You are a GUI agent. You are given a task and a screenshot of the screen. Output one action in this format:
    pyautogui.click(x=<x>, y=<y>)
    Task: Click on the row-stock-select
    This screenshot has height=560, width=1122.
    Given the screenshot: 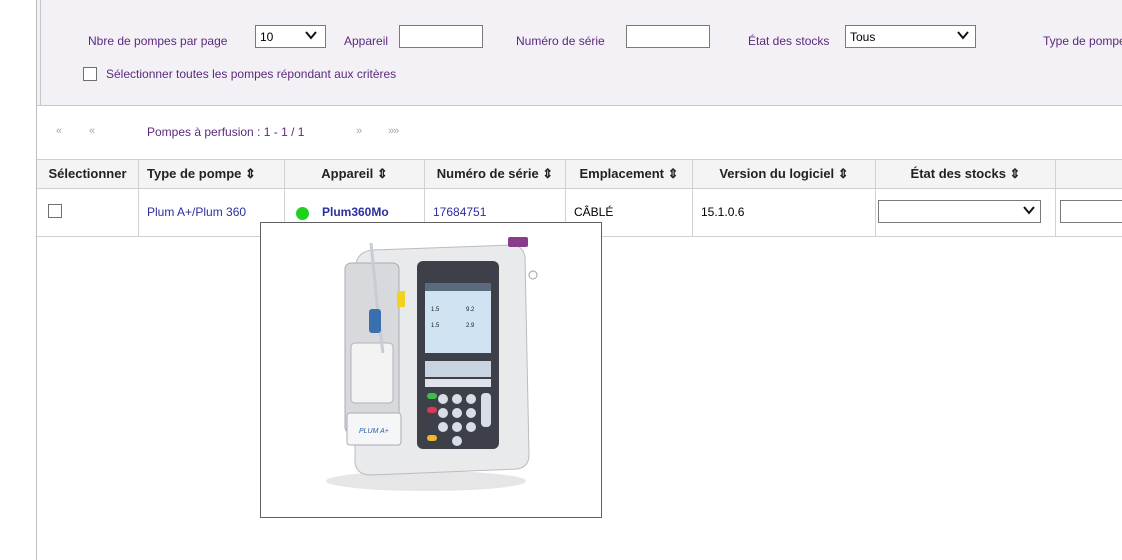 What is the action you would take?
    pyautogui.click(x=959, y=211)
    